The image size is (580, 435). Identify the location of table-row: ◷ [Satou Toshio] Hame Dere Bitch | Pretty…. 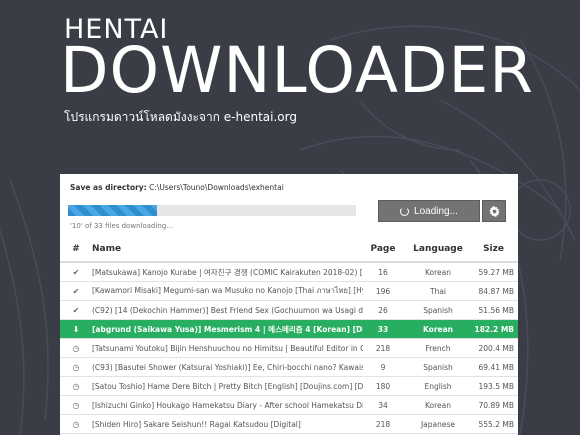
(289, 386).